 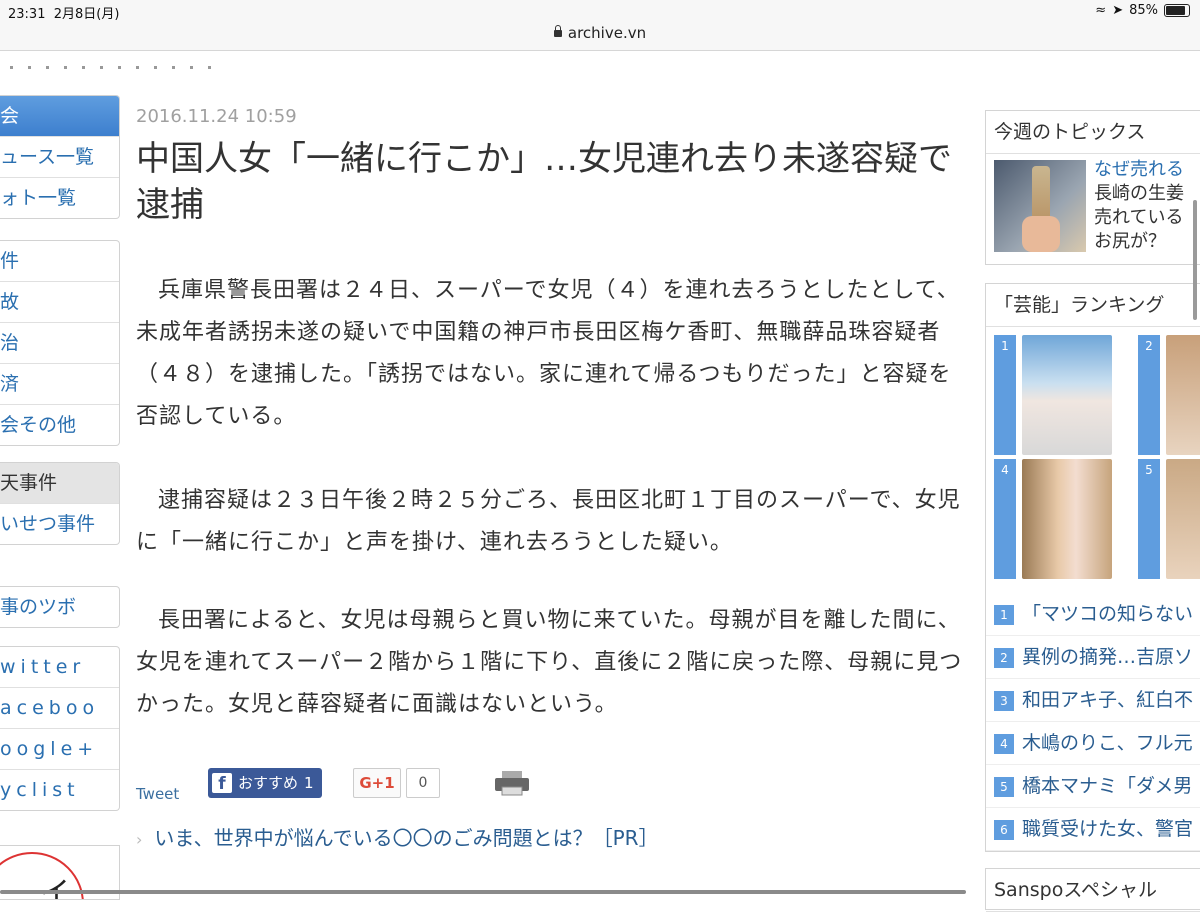 I want to click on ranking-image-4: 4, so click(x=1064, y=519).